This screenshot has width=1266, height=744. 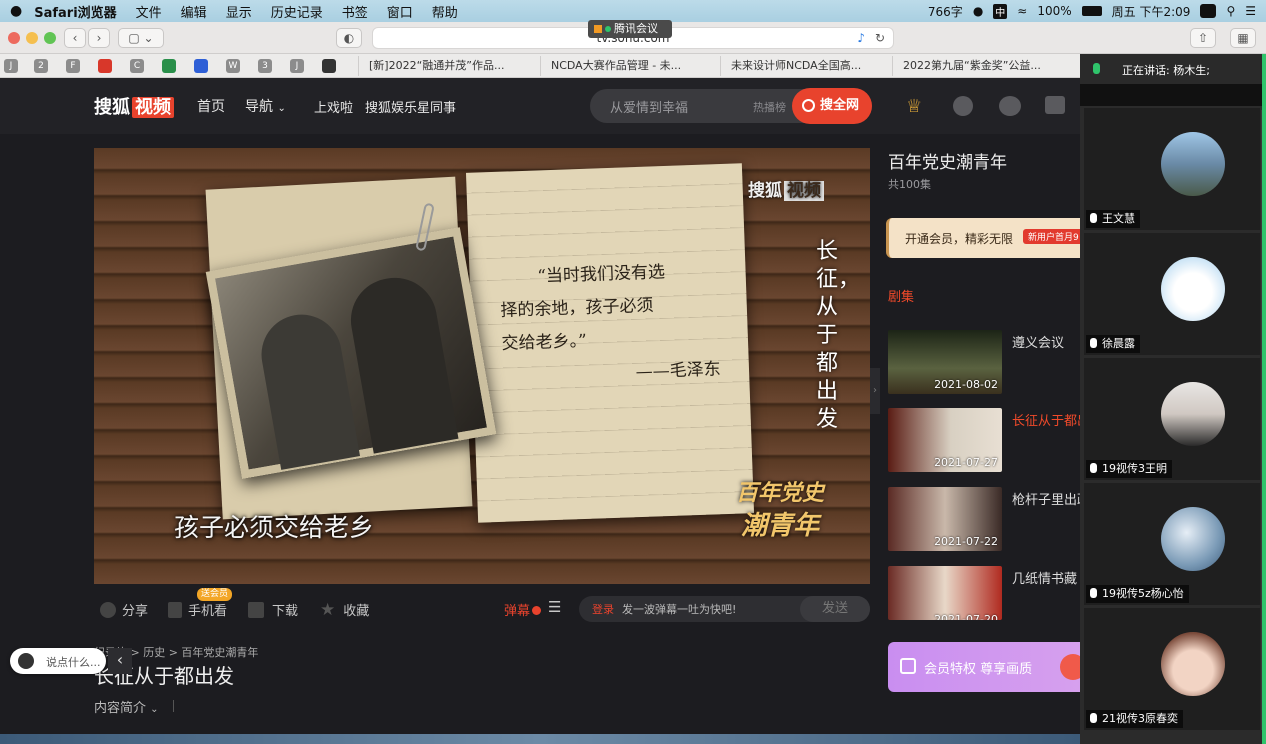 I want to click on clock: 周五 下午2:09, so click(x=1151, y=11).